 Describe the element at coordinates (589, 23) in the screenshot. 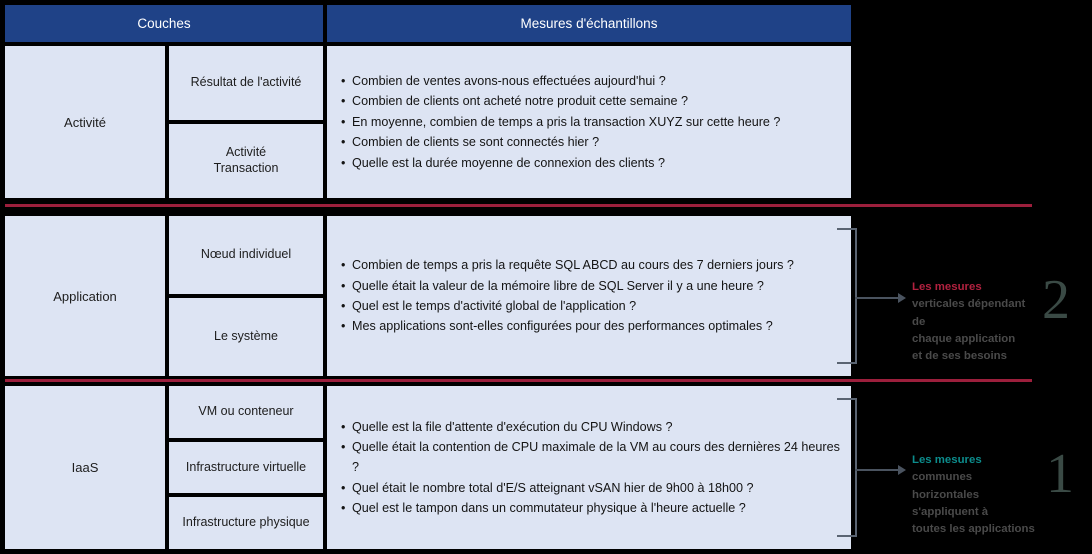

I see `header-cell-mesures: Mesures d'échantillons` at that location.